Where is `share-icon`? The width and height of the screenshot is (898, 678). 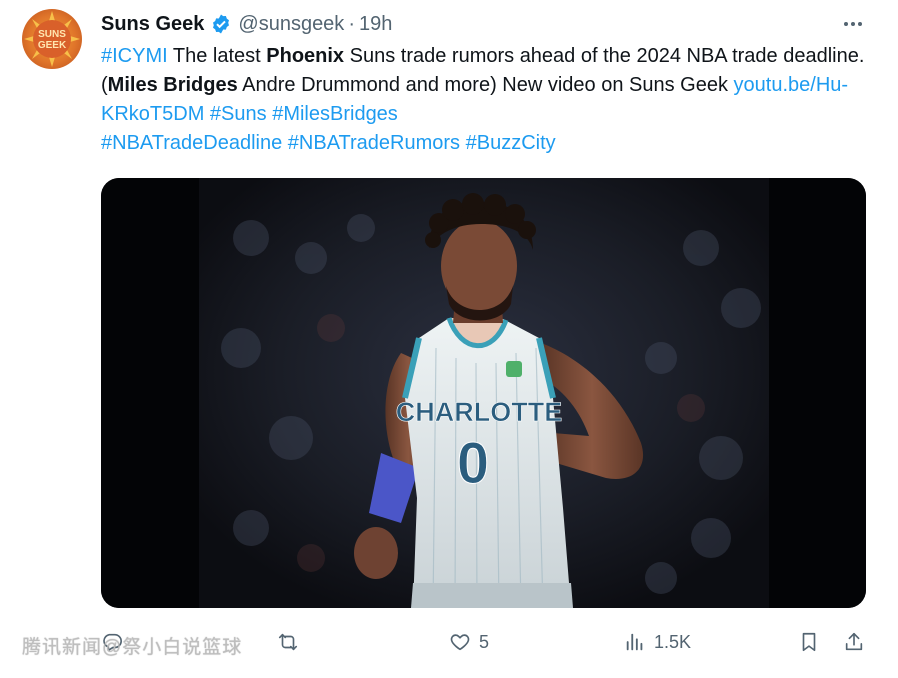
share-icon is located at coordinates (854, 642).